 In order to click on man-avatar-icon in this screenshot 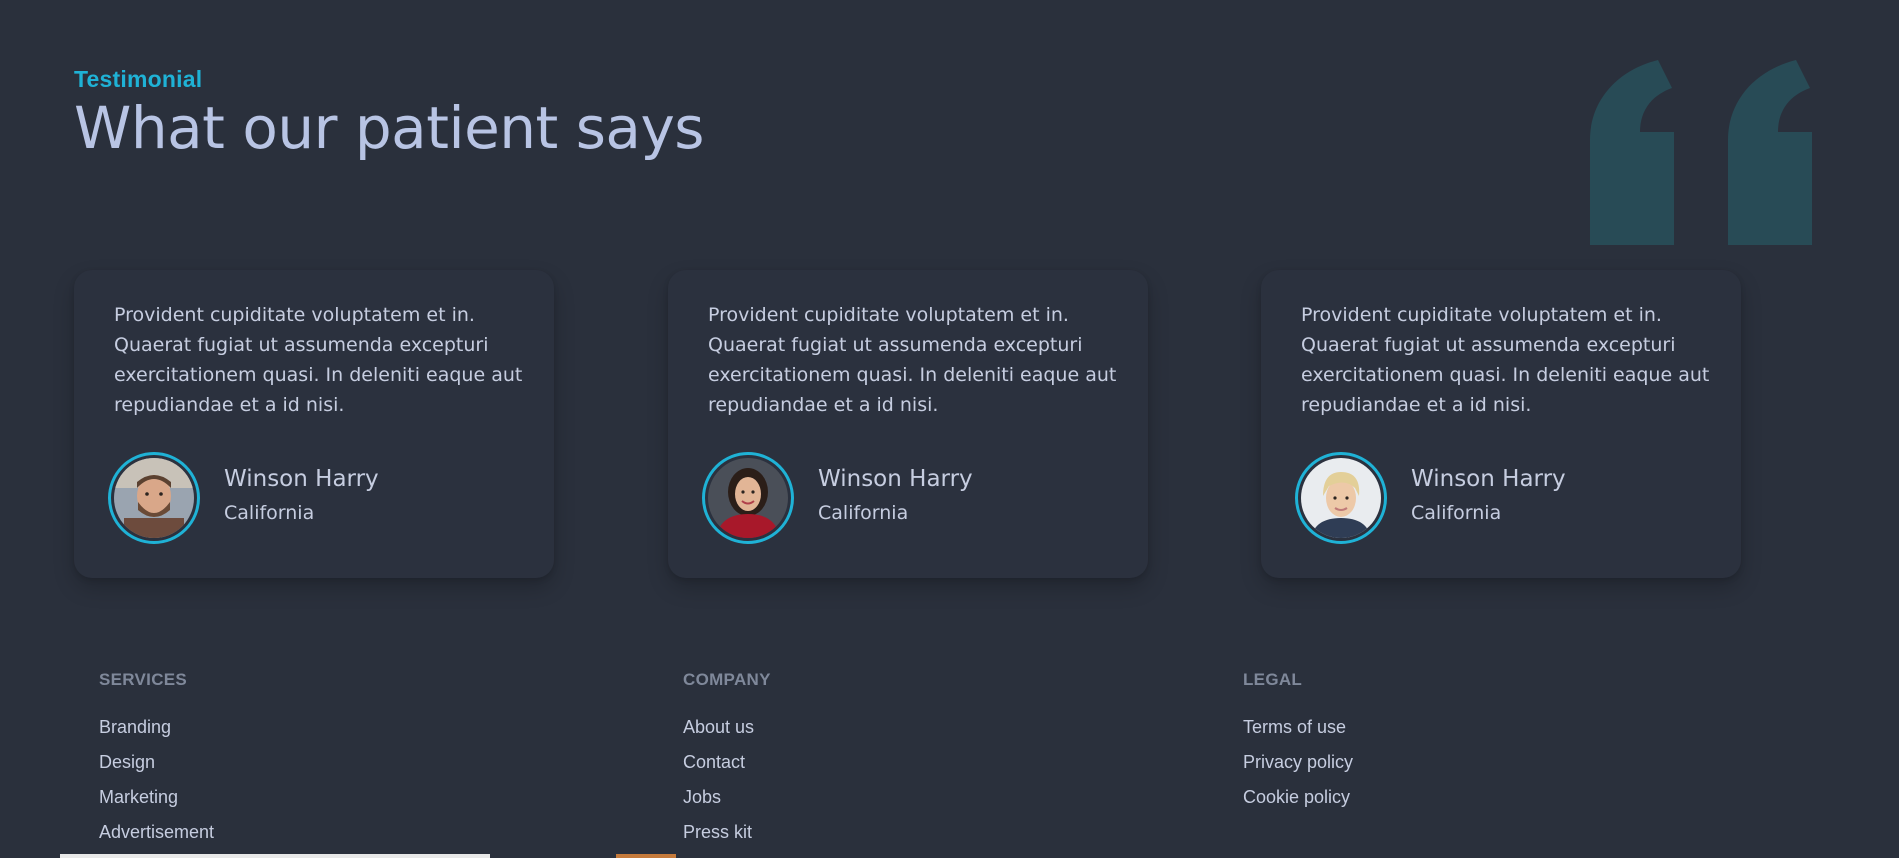, I will do `click(154, 498)`.